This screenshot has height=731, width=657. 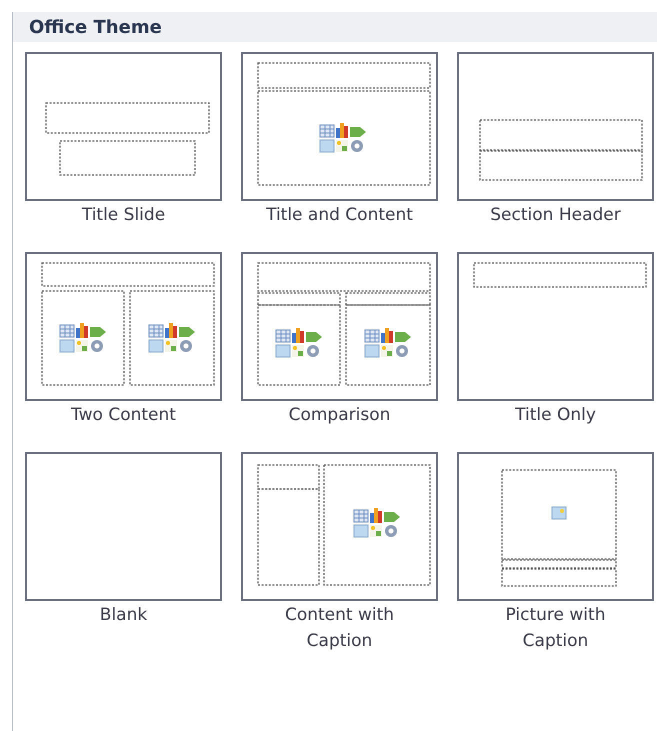 I want to click on layout-label: Blank, so click(x=123, y=615).